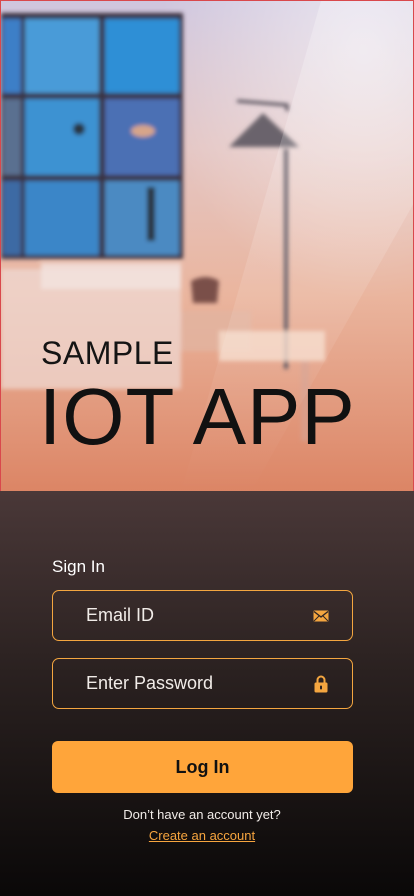 The height and width of the screenshot is (896, 414). I want to click on email-field: Email ID, so click(202, 615).